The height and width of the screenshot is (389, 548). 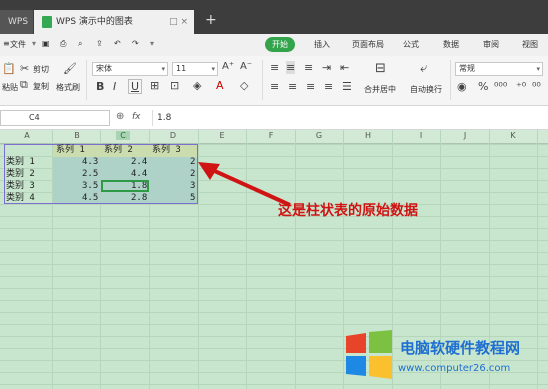 I want to click on column-header-b: B, so click(x=77, y=135).